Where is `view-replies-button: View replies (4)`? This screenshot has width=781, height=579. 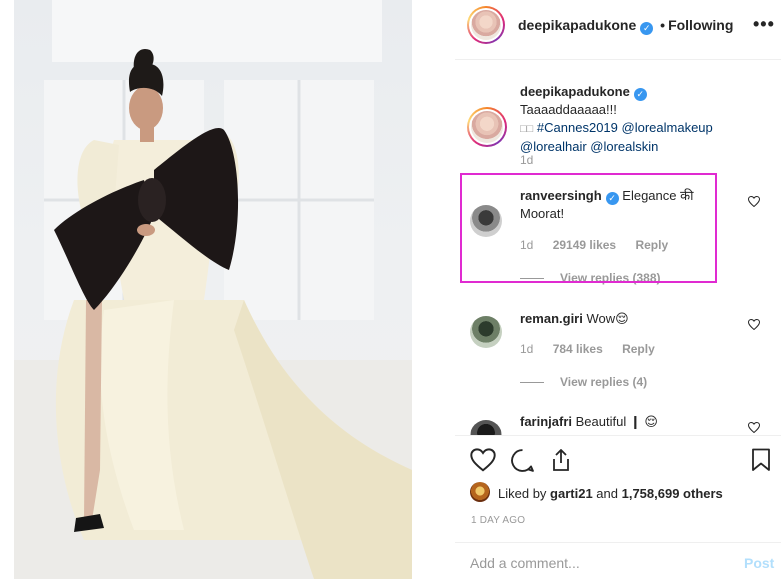 view-replies-button: View replies (4) is located at coordinates (583, 382).